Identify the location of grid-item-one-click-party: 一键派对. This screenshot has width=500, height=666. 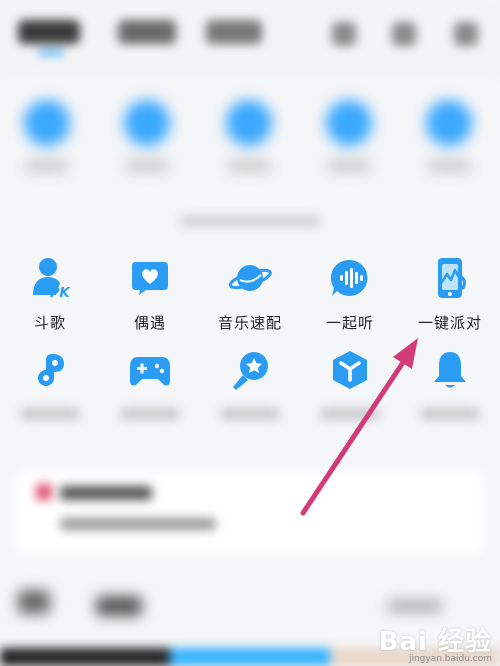
(450, 294).